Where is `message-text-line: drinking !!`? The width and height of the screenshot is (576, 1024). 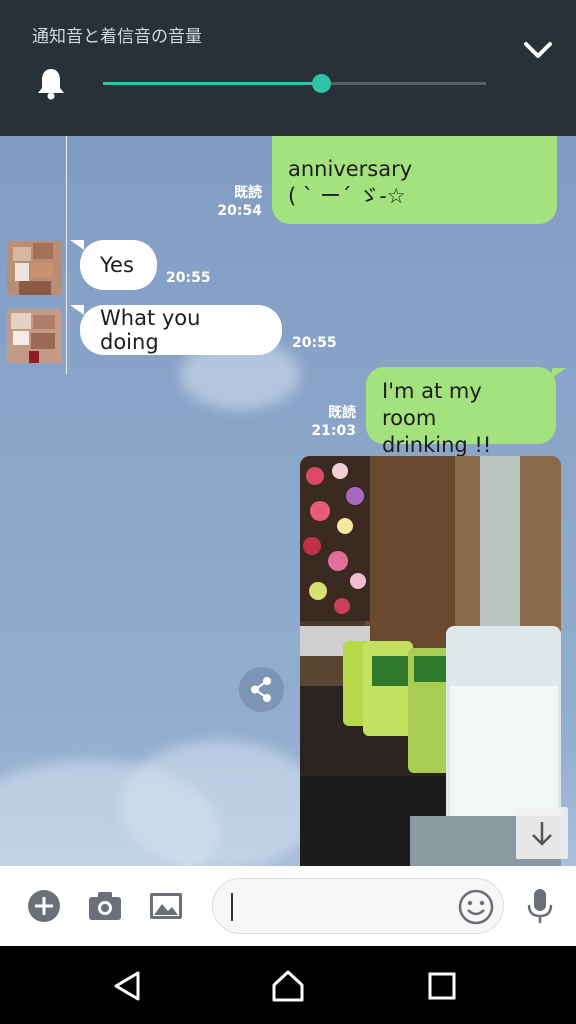
message-text-line: drinking !! is located at coordinates (437, 445).